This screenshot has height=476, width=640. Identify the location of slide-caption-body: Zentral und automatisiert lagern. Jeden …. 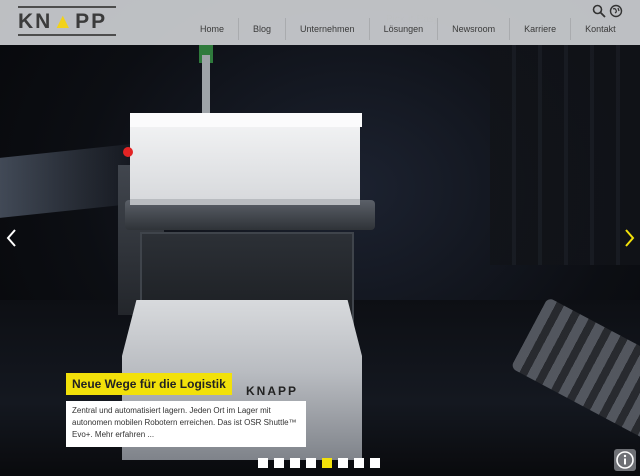
(186, 424).